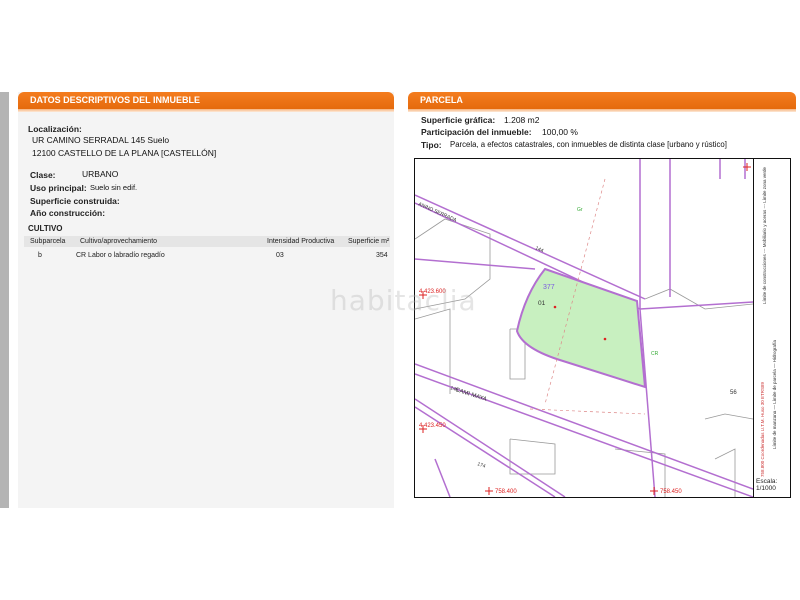  I want to click on coord-label-3: 758.400, so click(506, 492).